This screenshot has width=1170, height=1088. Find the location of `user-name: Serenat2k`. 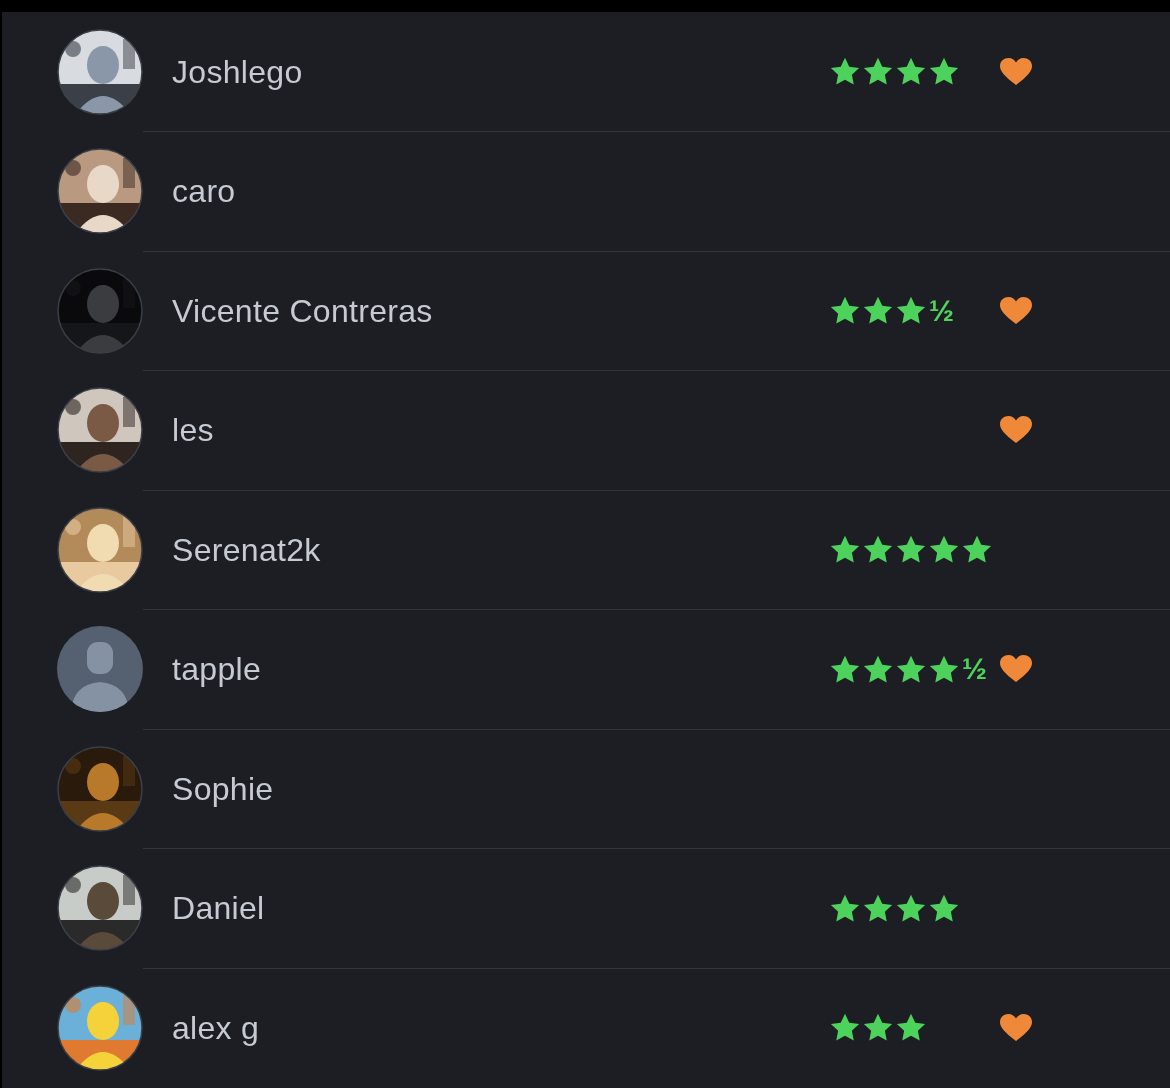

user-name: Serenat2k is located at coordinates (246, 549).